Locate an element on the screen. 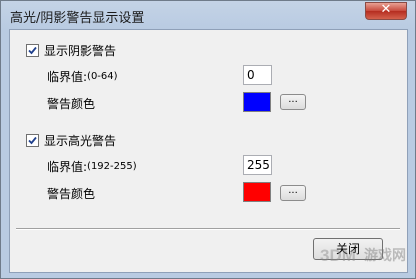 Image resolution: width=416 pixels, height=279 pixels. shadow-threshold-label-group: 临界值: (0-64) is located at coordinates (82, 76).